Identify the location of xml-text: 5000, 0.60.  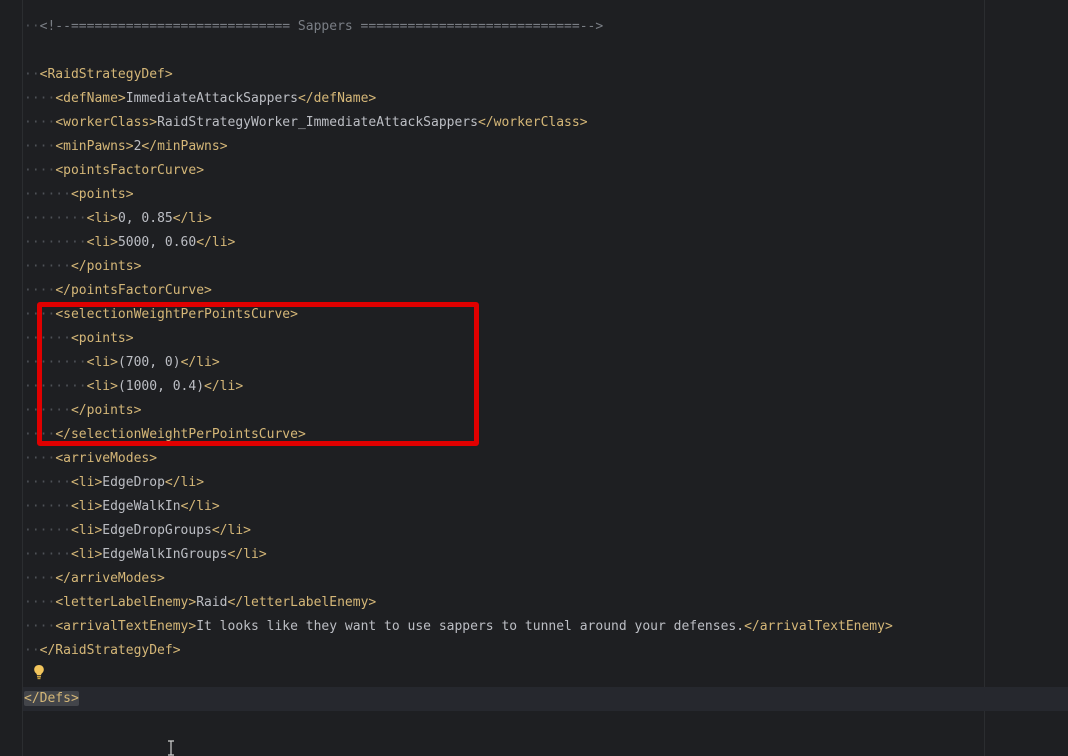
(157, 242).